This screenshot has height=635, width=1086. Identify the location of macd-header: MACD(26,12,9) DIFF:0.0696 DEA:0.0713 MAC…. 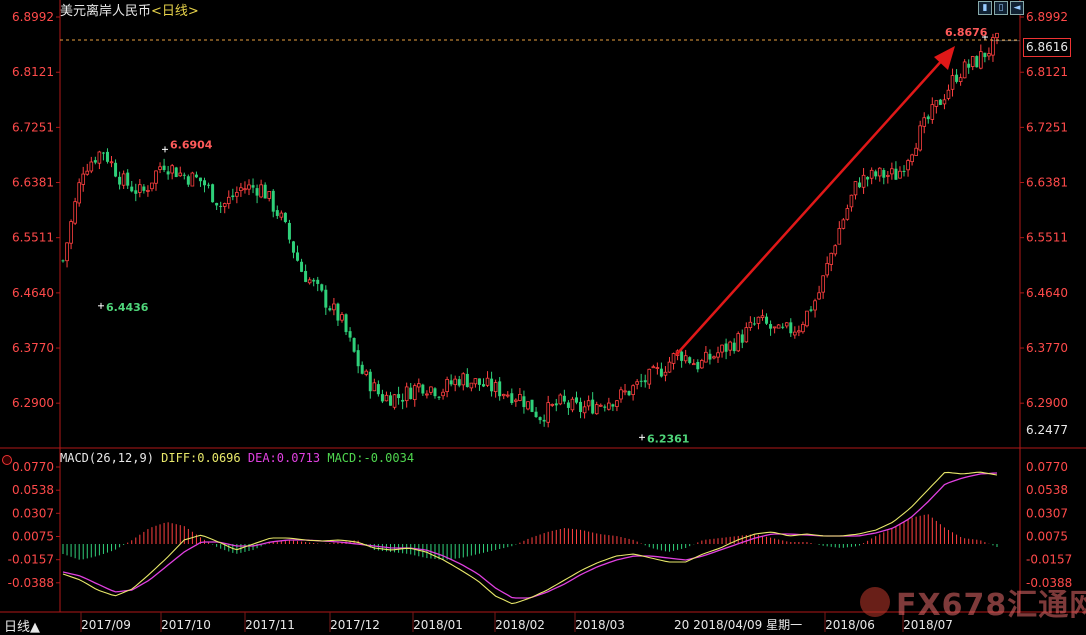
(237, 458).